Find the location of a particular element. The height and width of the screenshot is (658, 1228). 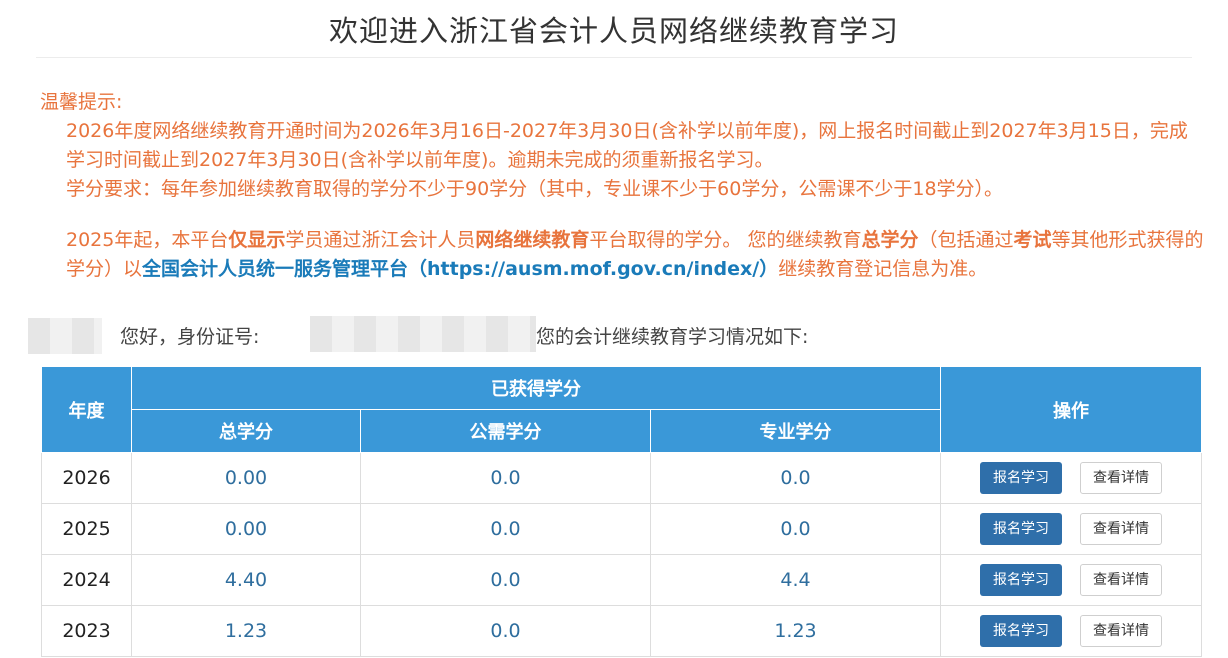

cell-professional: 1.23 is located at coordinates (795, 631).